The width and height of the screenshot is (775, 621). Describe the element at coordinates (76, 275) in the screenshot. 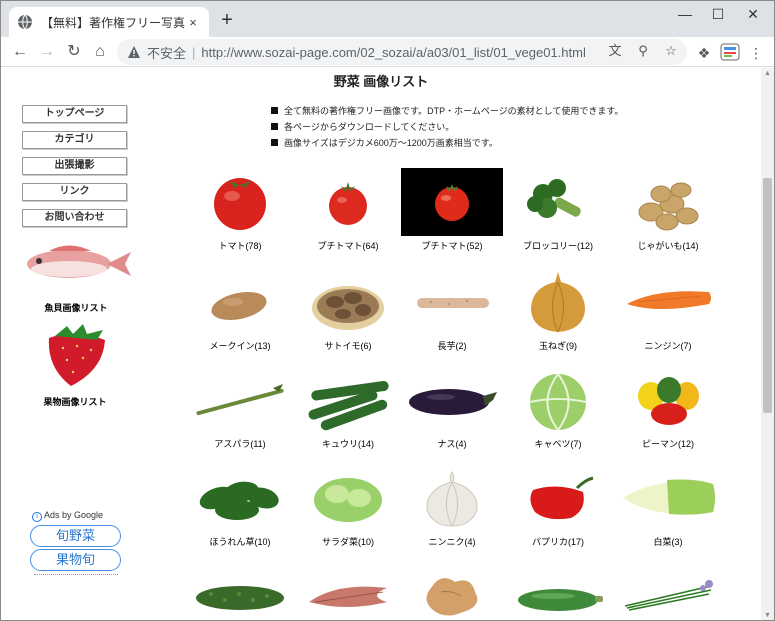

I see `fish-list-link: 魚貝画像リスト` at that location.